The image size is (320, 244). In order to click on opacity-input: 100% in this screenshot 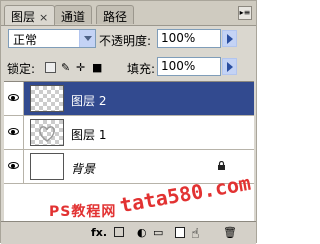, I will do `click(189, 38)`.